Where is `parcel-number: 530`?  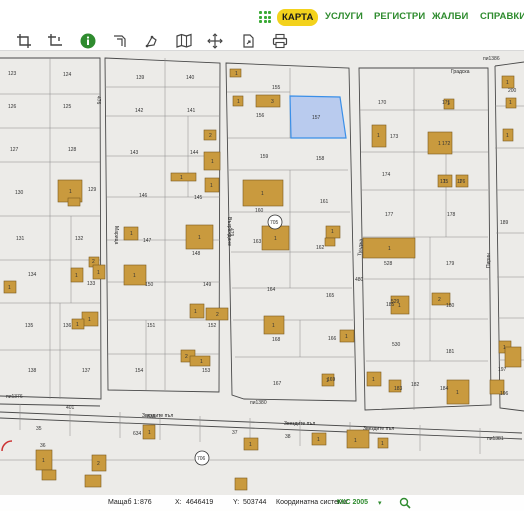
parcel-number: 530 is located at coordinates (396, 345).